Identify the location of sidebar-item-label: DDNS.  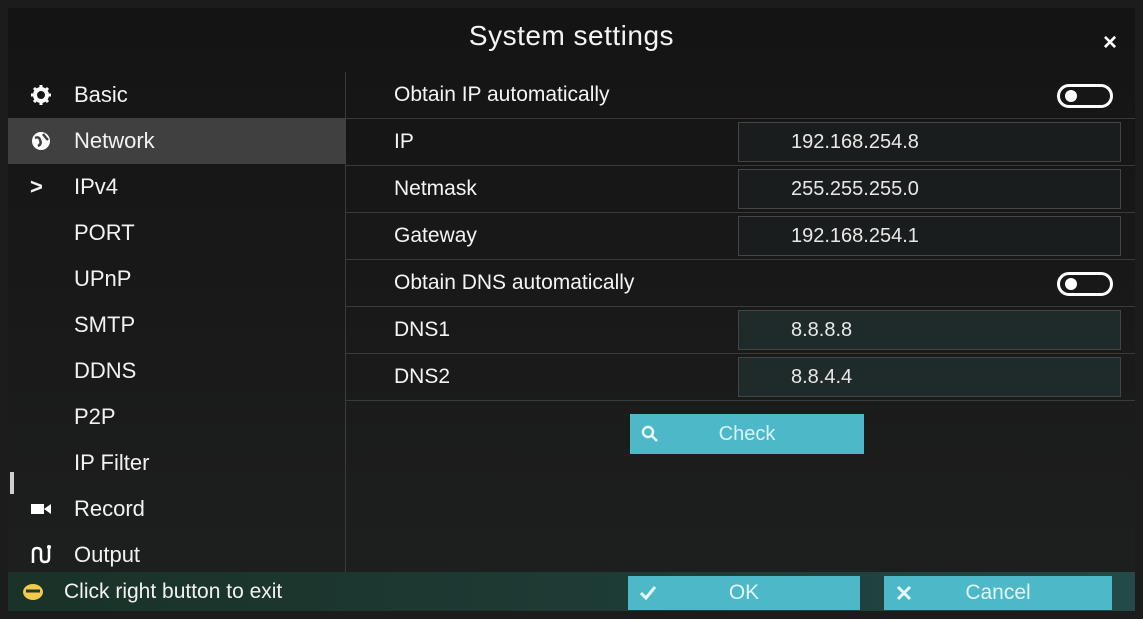
(105, 370).